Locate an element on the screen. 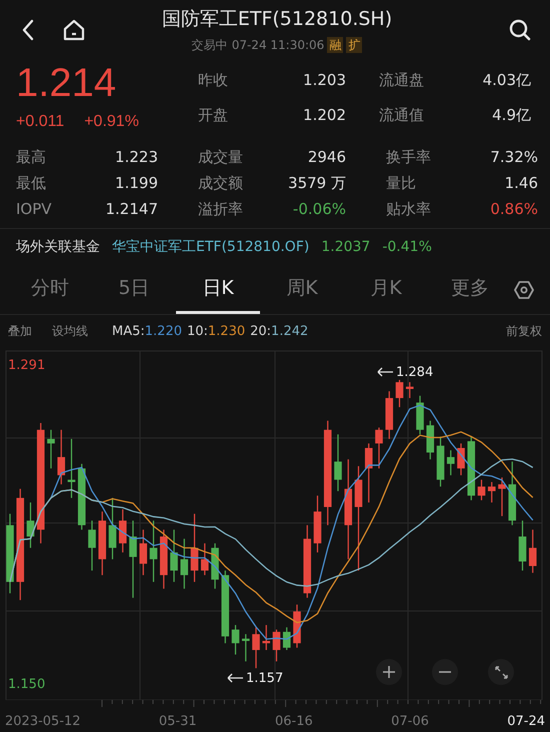 This screenshot has height=732, width=550. zoom-in-button is located at coordinates (389, 672).